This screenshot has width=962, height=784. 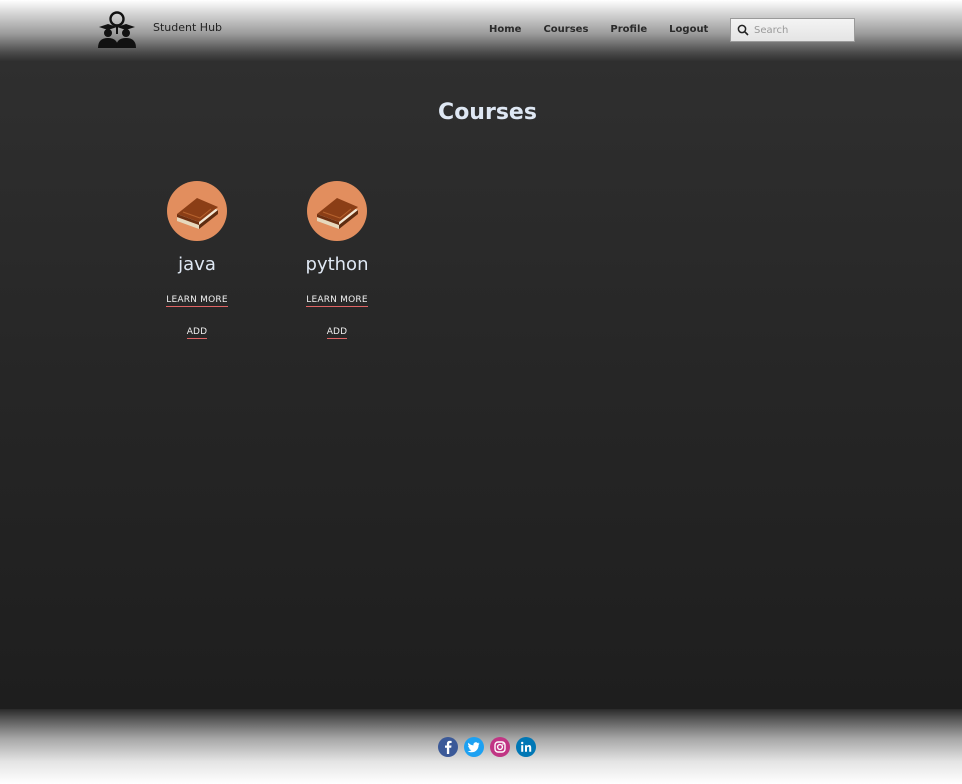 I want to click on linkedin-icon, so click(x=526, y=747).